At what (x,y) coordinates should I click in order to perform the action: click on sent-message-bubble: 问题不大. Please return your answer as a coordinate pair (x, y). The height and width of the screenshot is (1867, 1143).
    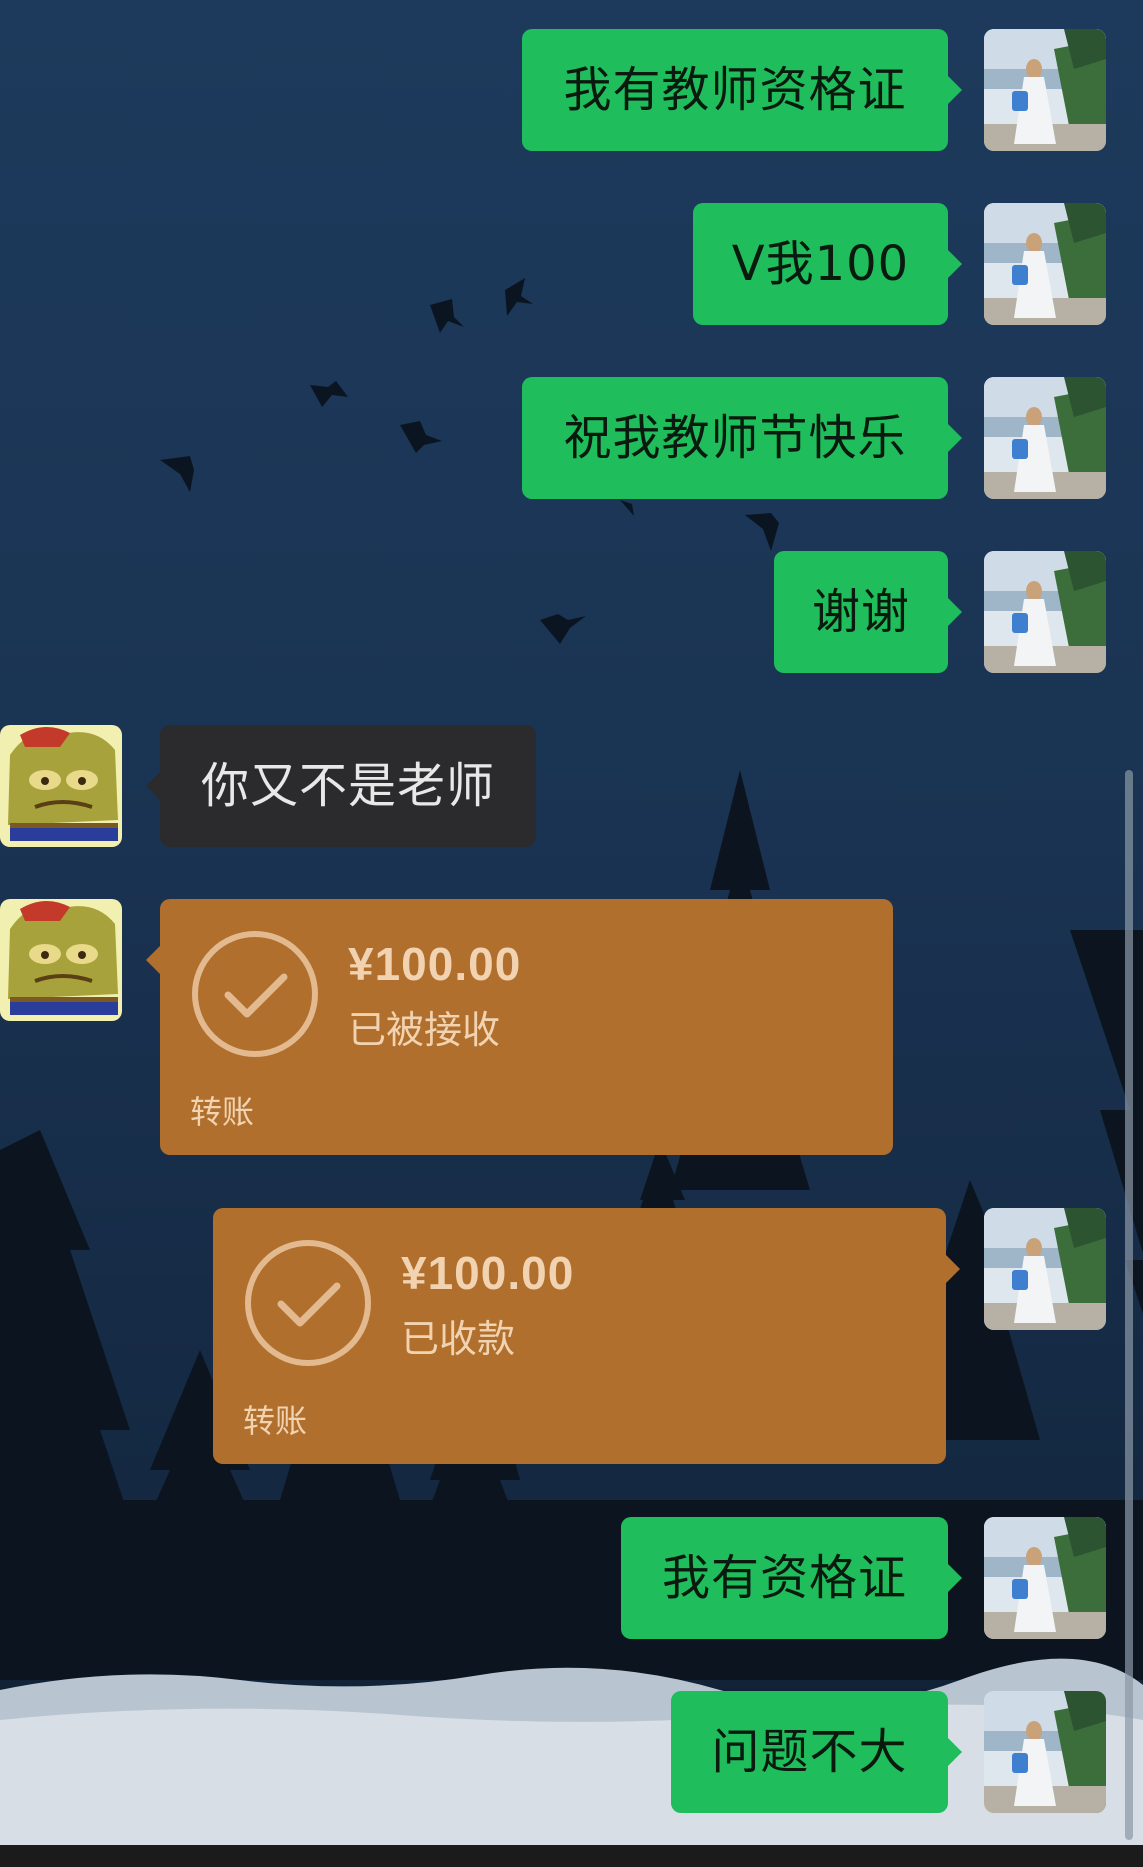
    Looking at the image, I should click on (816, 1752).